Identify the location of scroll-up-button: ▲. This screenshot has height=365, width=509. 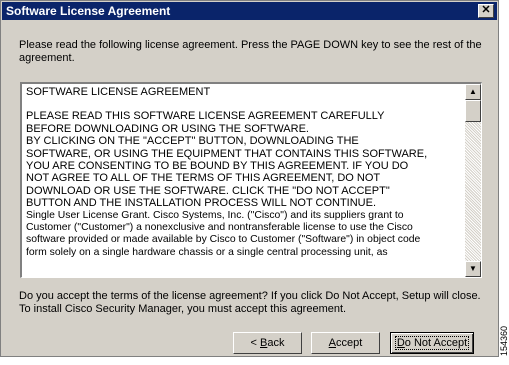
(473, 92).